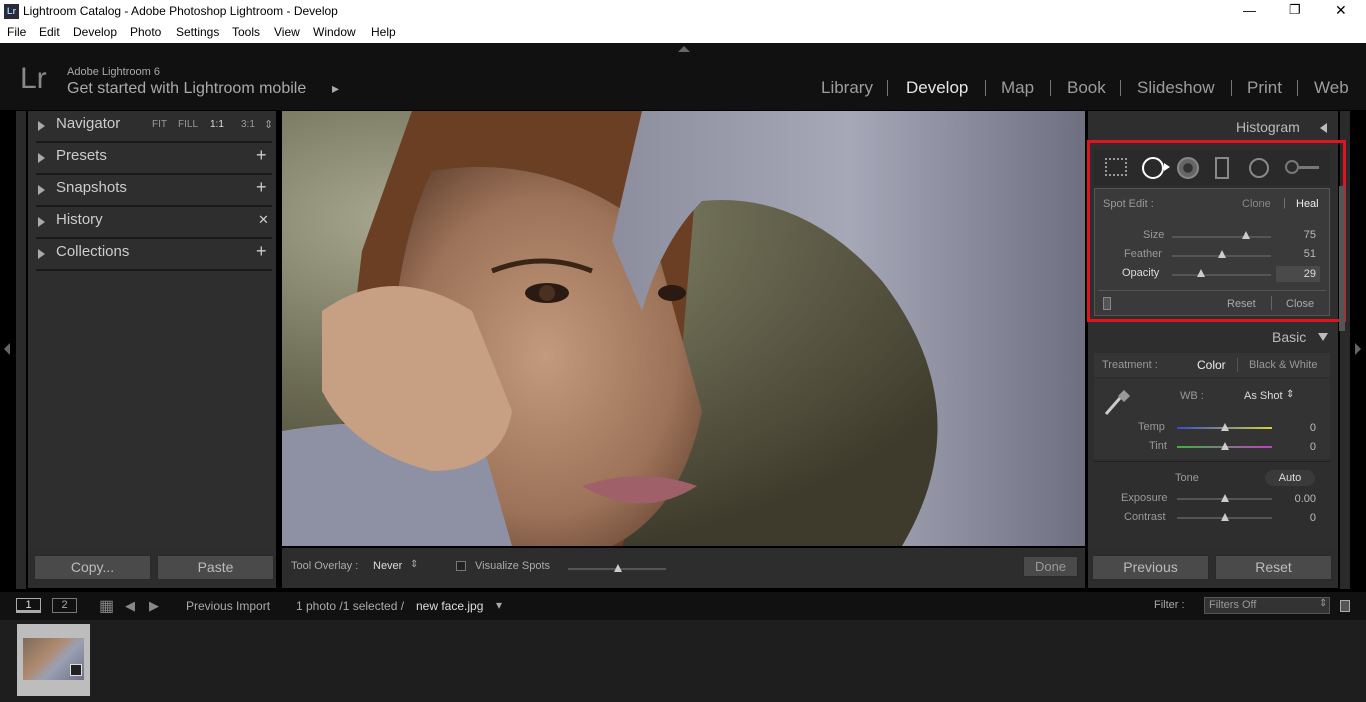  I want to click on selection-count: 1 photo /1 selected /, so click(350, 606).